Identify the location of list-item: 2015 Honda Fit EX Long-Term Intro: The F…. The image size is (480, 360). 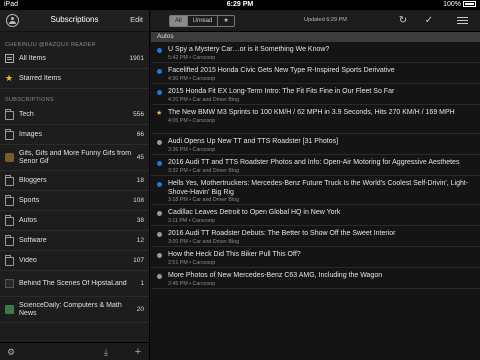
(315, 94).